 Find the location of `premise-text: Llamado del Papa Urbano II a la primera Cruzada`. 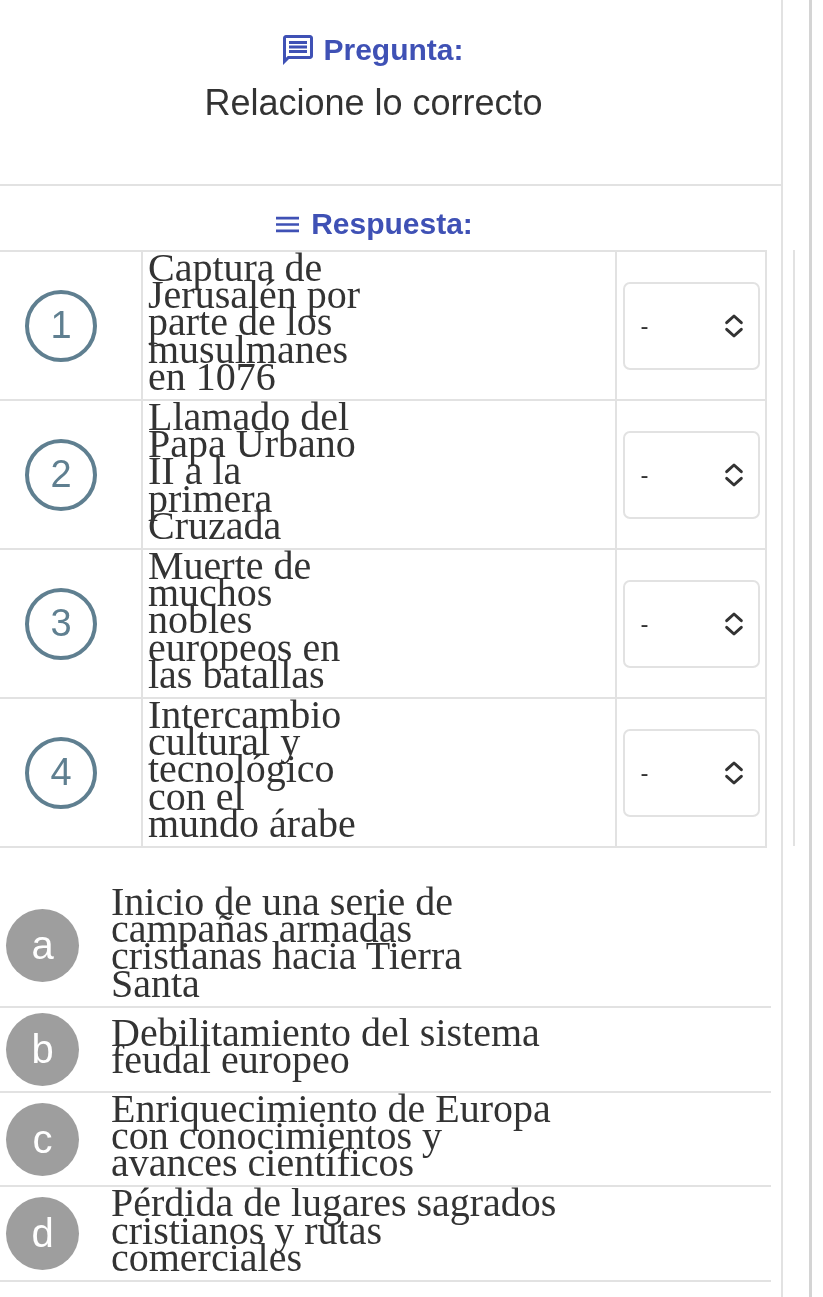

premise-text: Llamado del Papa Urbano II a la primera Cruzada is located at coordinates (252, 475).